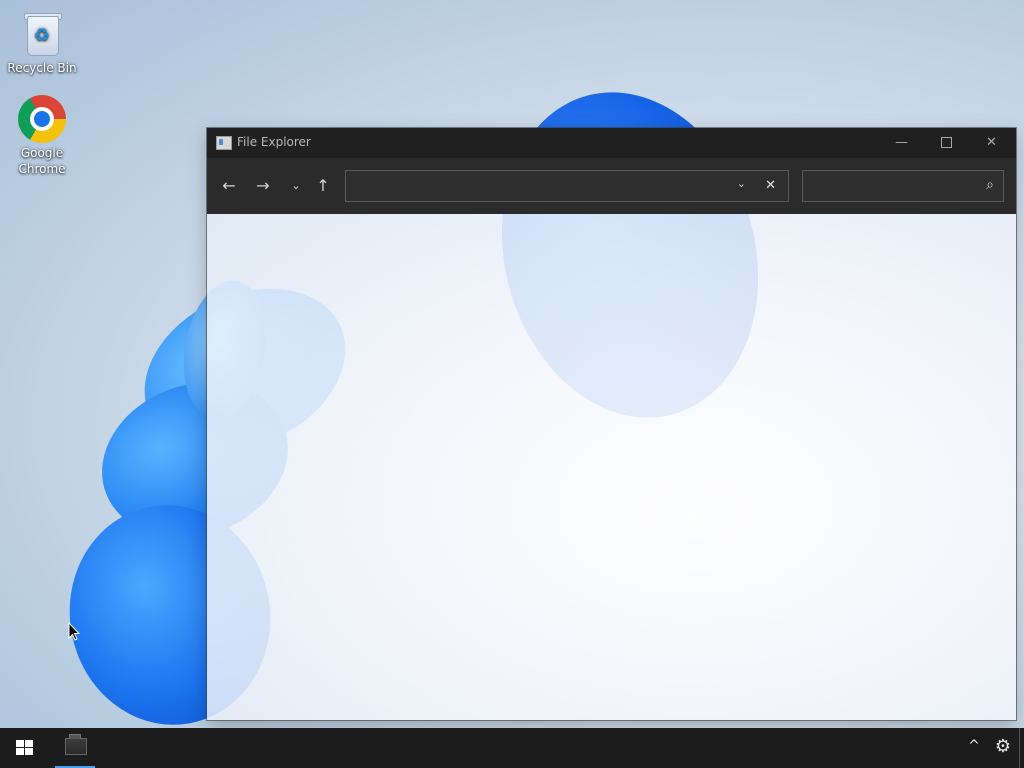 This screenshot has width=1024, height=768. I want to click on settings-button: ⚙, so click(1003, 746).